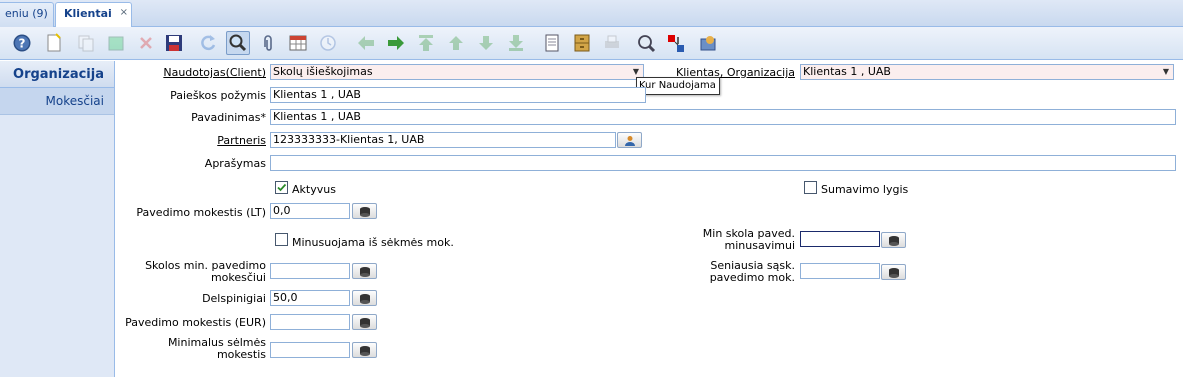 This screenshot has width=1183, height=377. I want to click on partner-label: Partneris, so click(241, 141).